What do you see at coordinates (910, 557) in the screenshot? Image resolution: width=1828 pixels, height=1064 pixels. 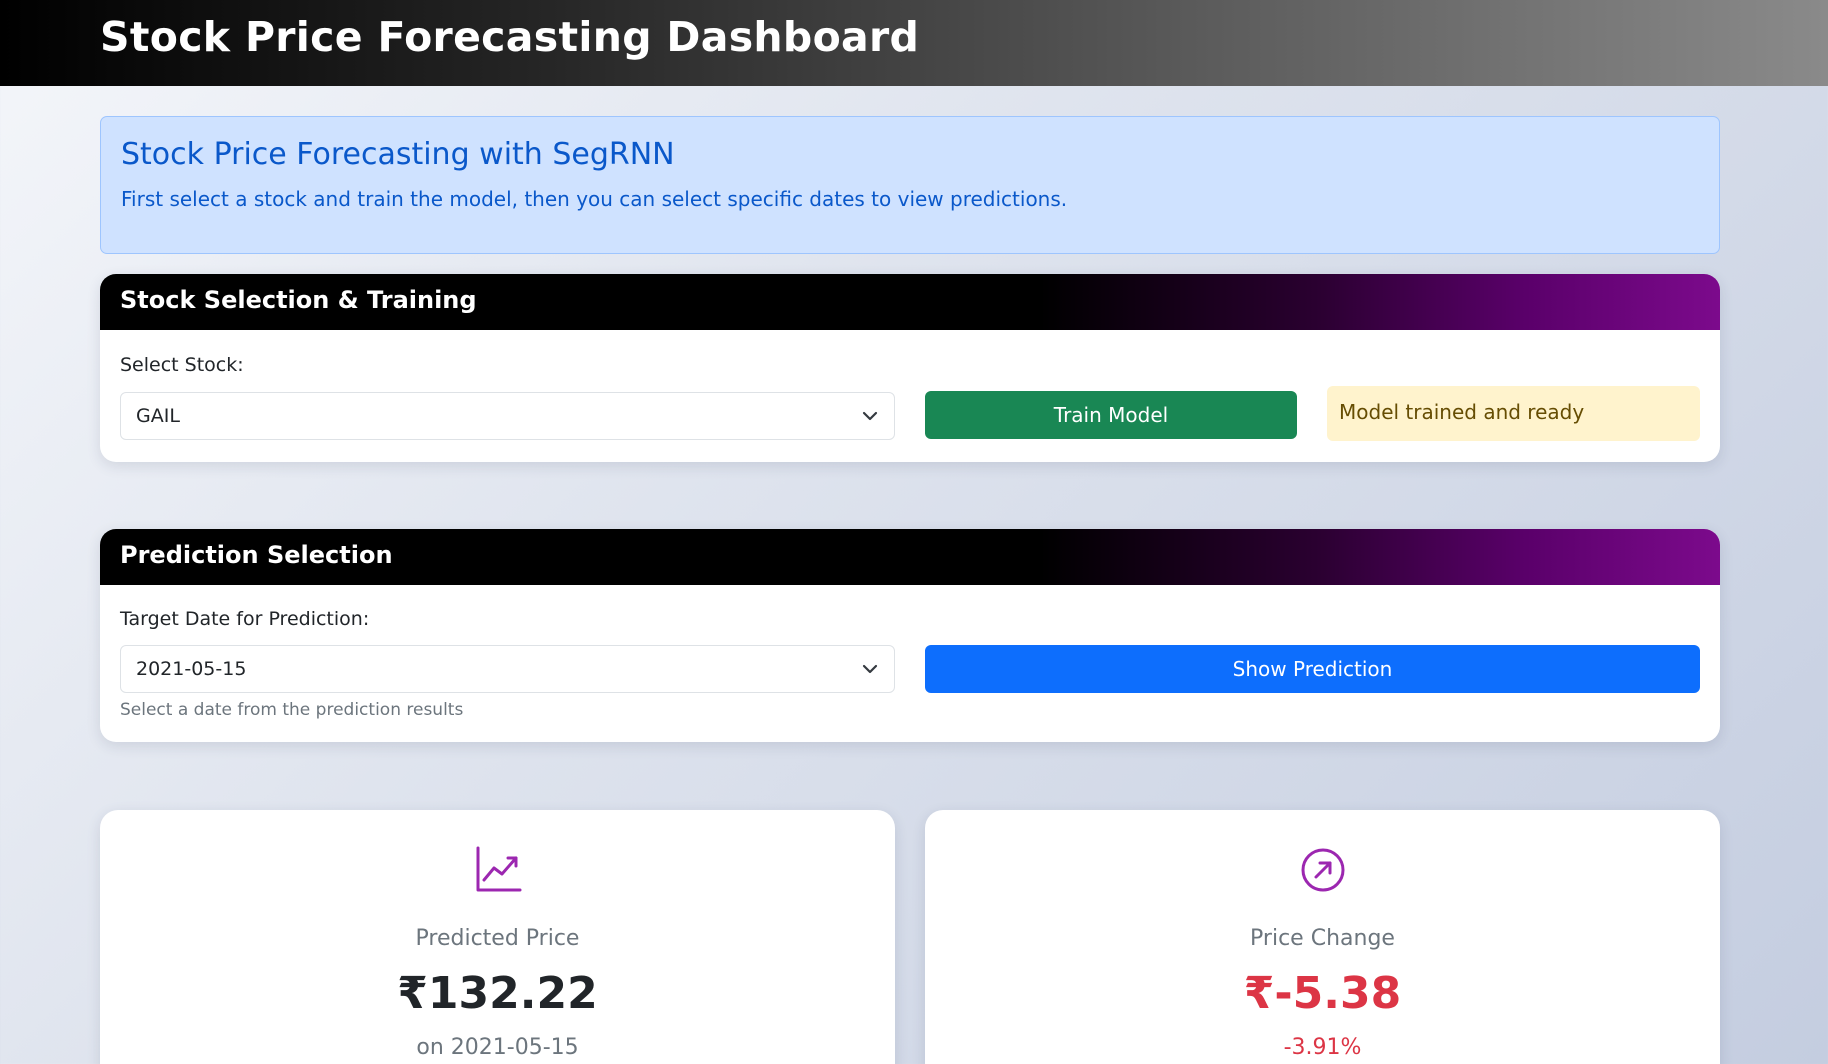 I see `prediction-selection-header: Prediction Selection` at bounding box center [910, 557].